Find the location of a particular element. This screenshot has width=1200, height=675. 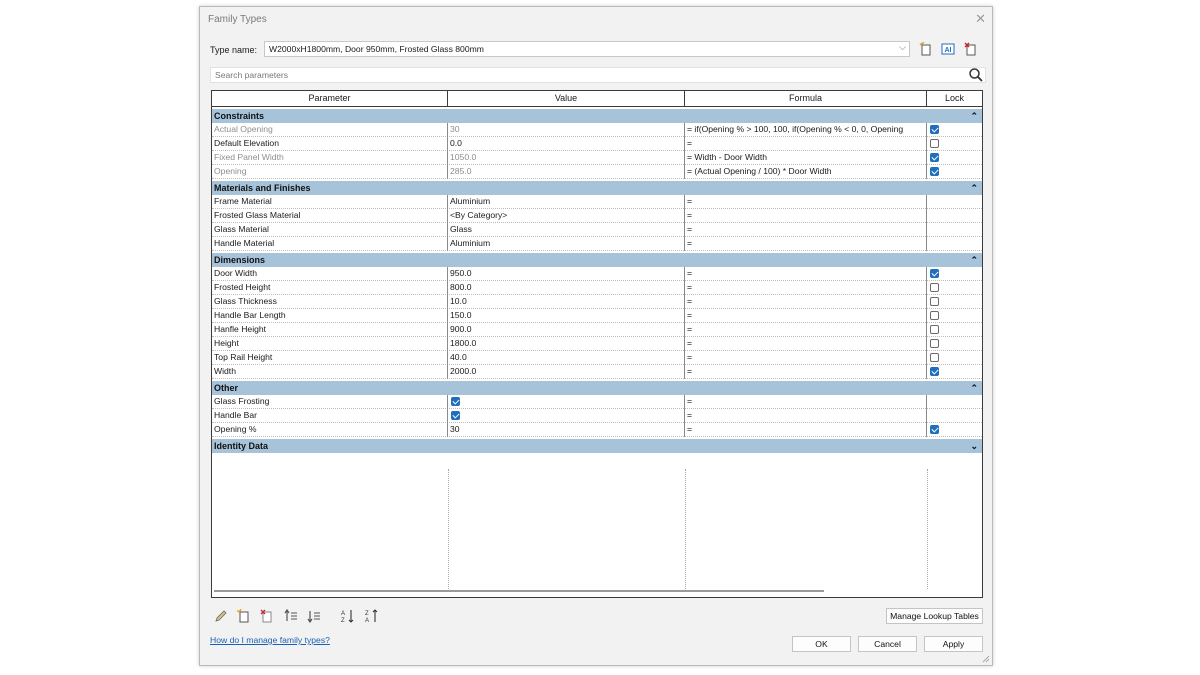

apply-button: Apply is located at coordinates (953, 644).